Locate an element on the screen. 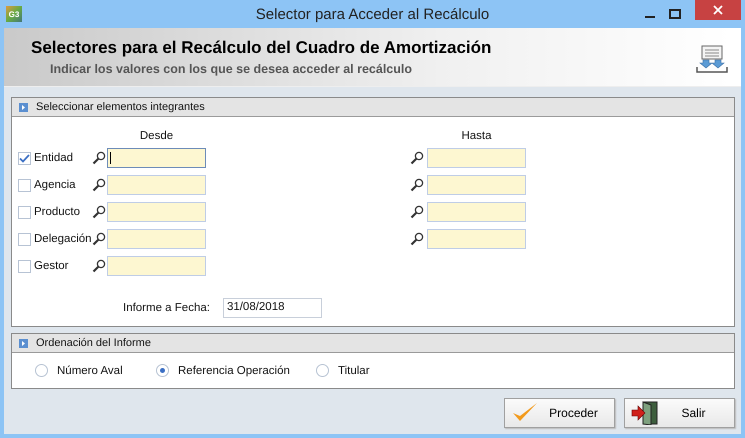 This screenshot has width=745, height=438. field-label: Informe a Fecha: is located at coordinates (166, 308).